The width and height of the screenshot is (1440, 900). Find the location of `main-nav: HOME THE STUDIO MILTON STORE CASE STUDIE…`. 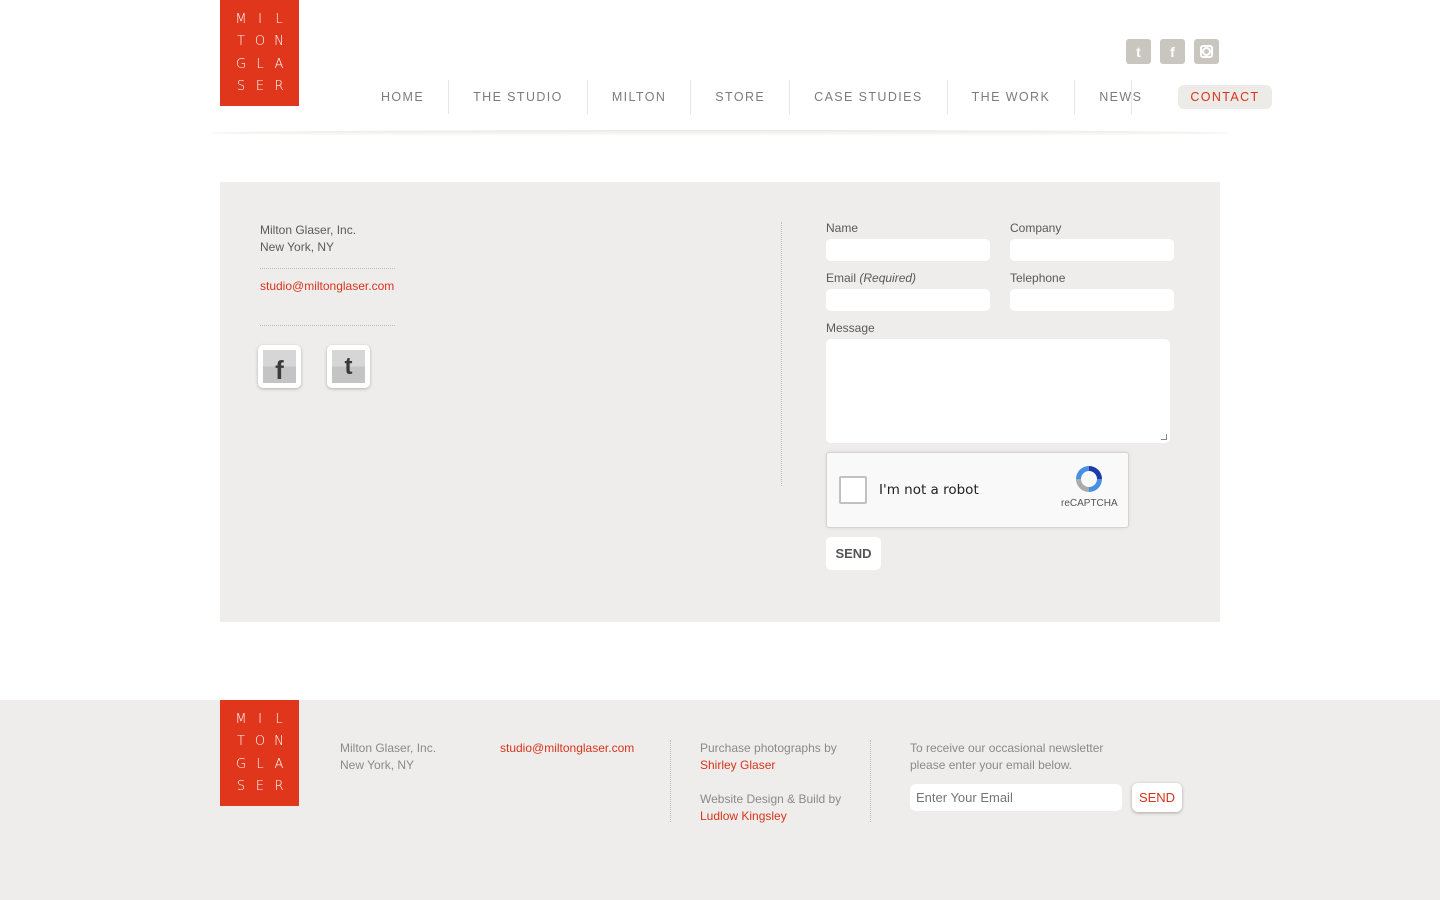

main-nav: HOME THE STUDIO MILTON STORE CASE STUDIE… is located at coordinates (814, 97).